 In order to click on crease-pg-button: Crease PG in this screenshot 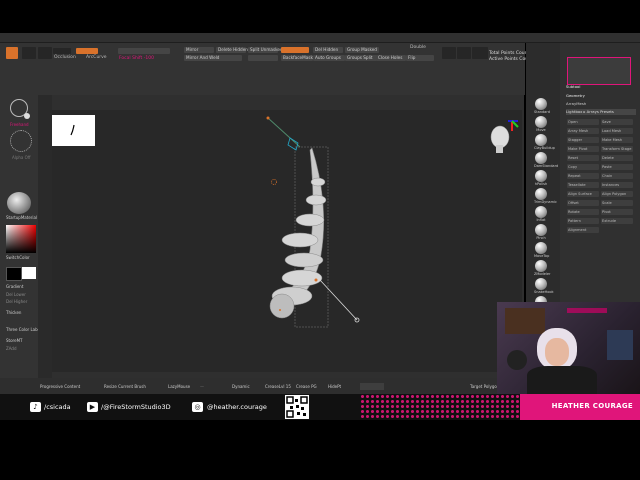, I will do `click(306, 387)`.